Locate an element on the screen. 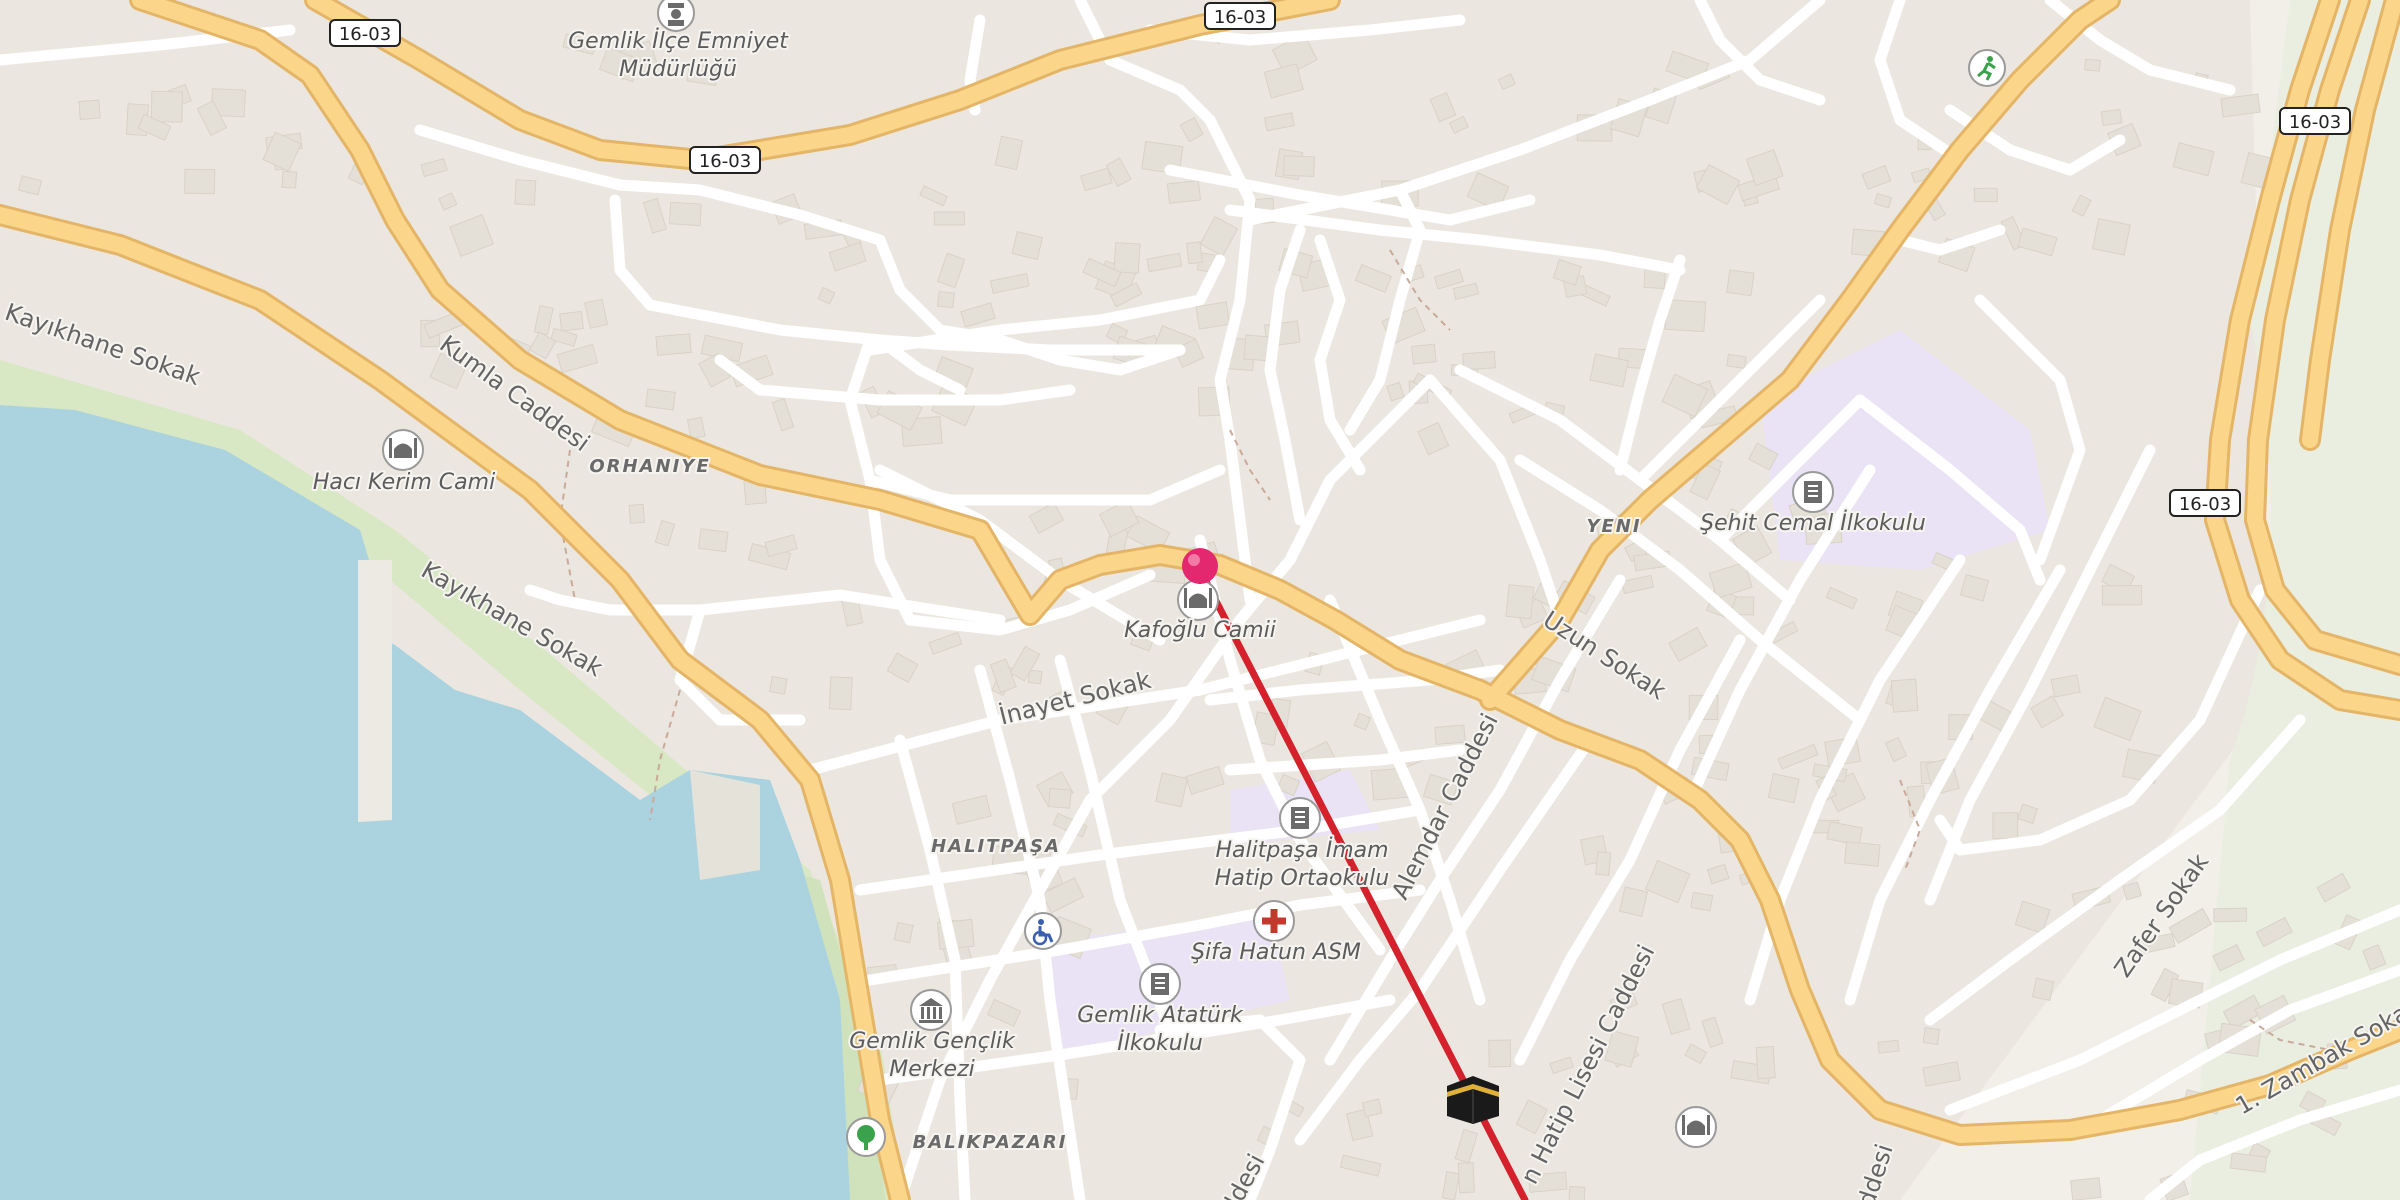 The image size is (2400, 1200). poi-label: Hacı Kerim Cami is located at coordinates (404, 482).